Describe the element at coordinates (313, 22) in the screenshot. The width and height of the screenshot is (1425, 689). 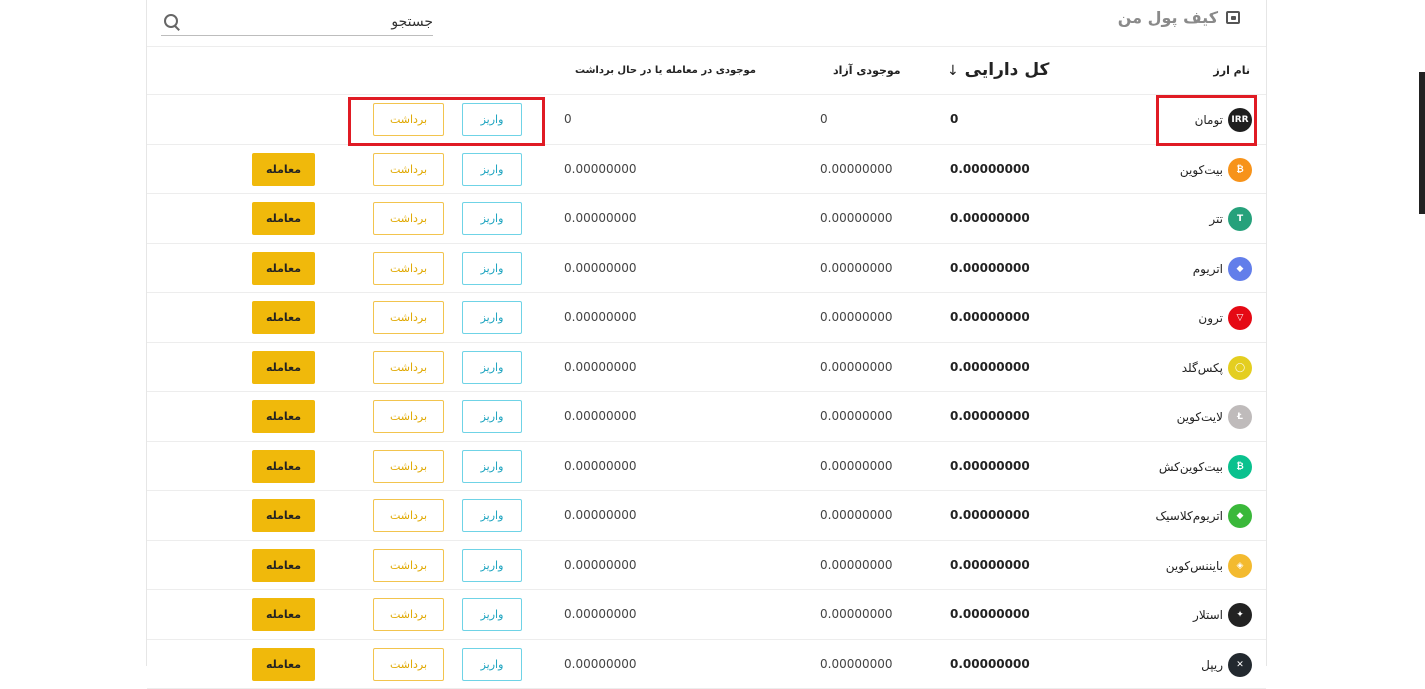
I see `search-input` at that location.